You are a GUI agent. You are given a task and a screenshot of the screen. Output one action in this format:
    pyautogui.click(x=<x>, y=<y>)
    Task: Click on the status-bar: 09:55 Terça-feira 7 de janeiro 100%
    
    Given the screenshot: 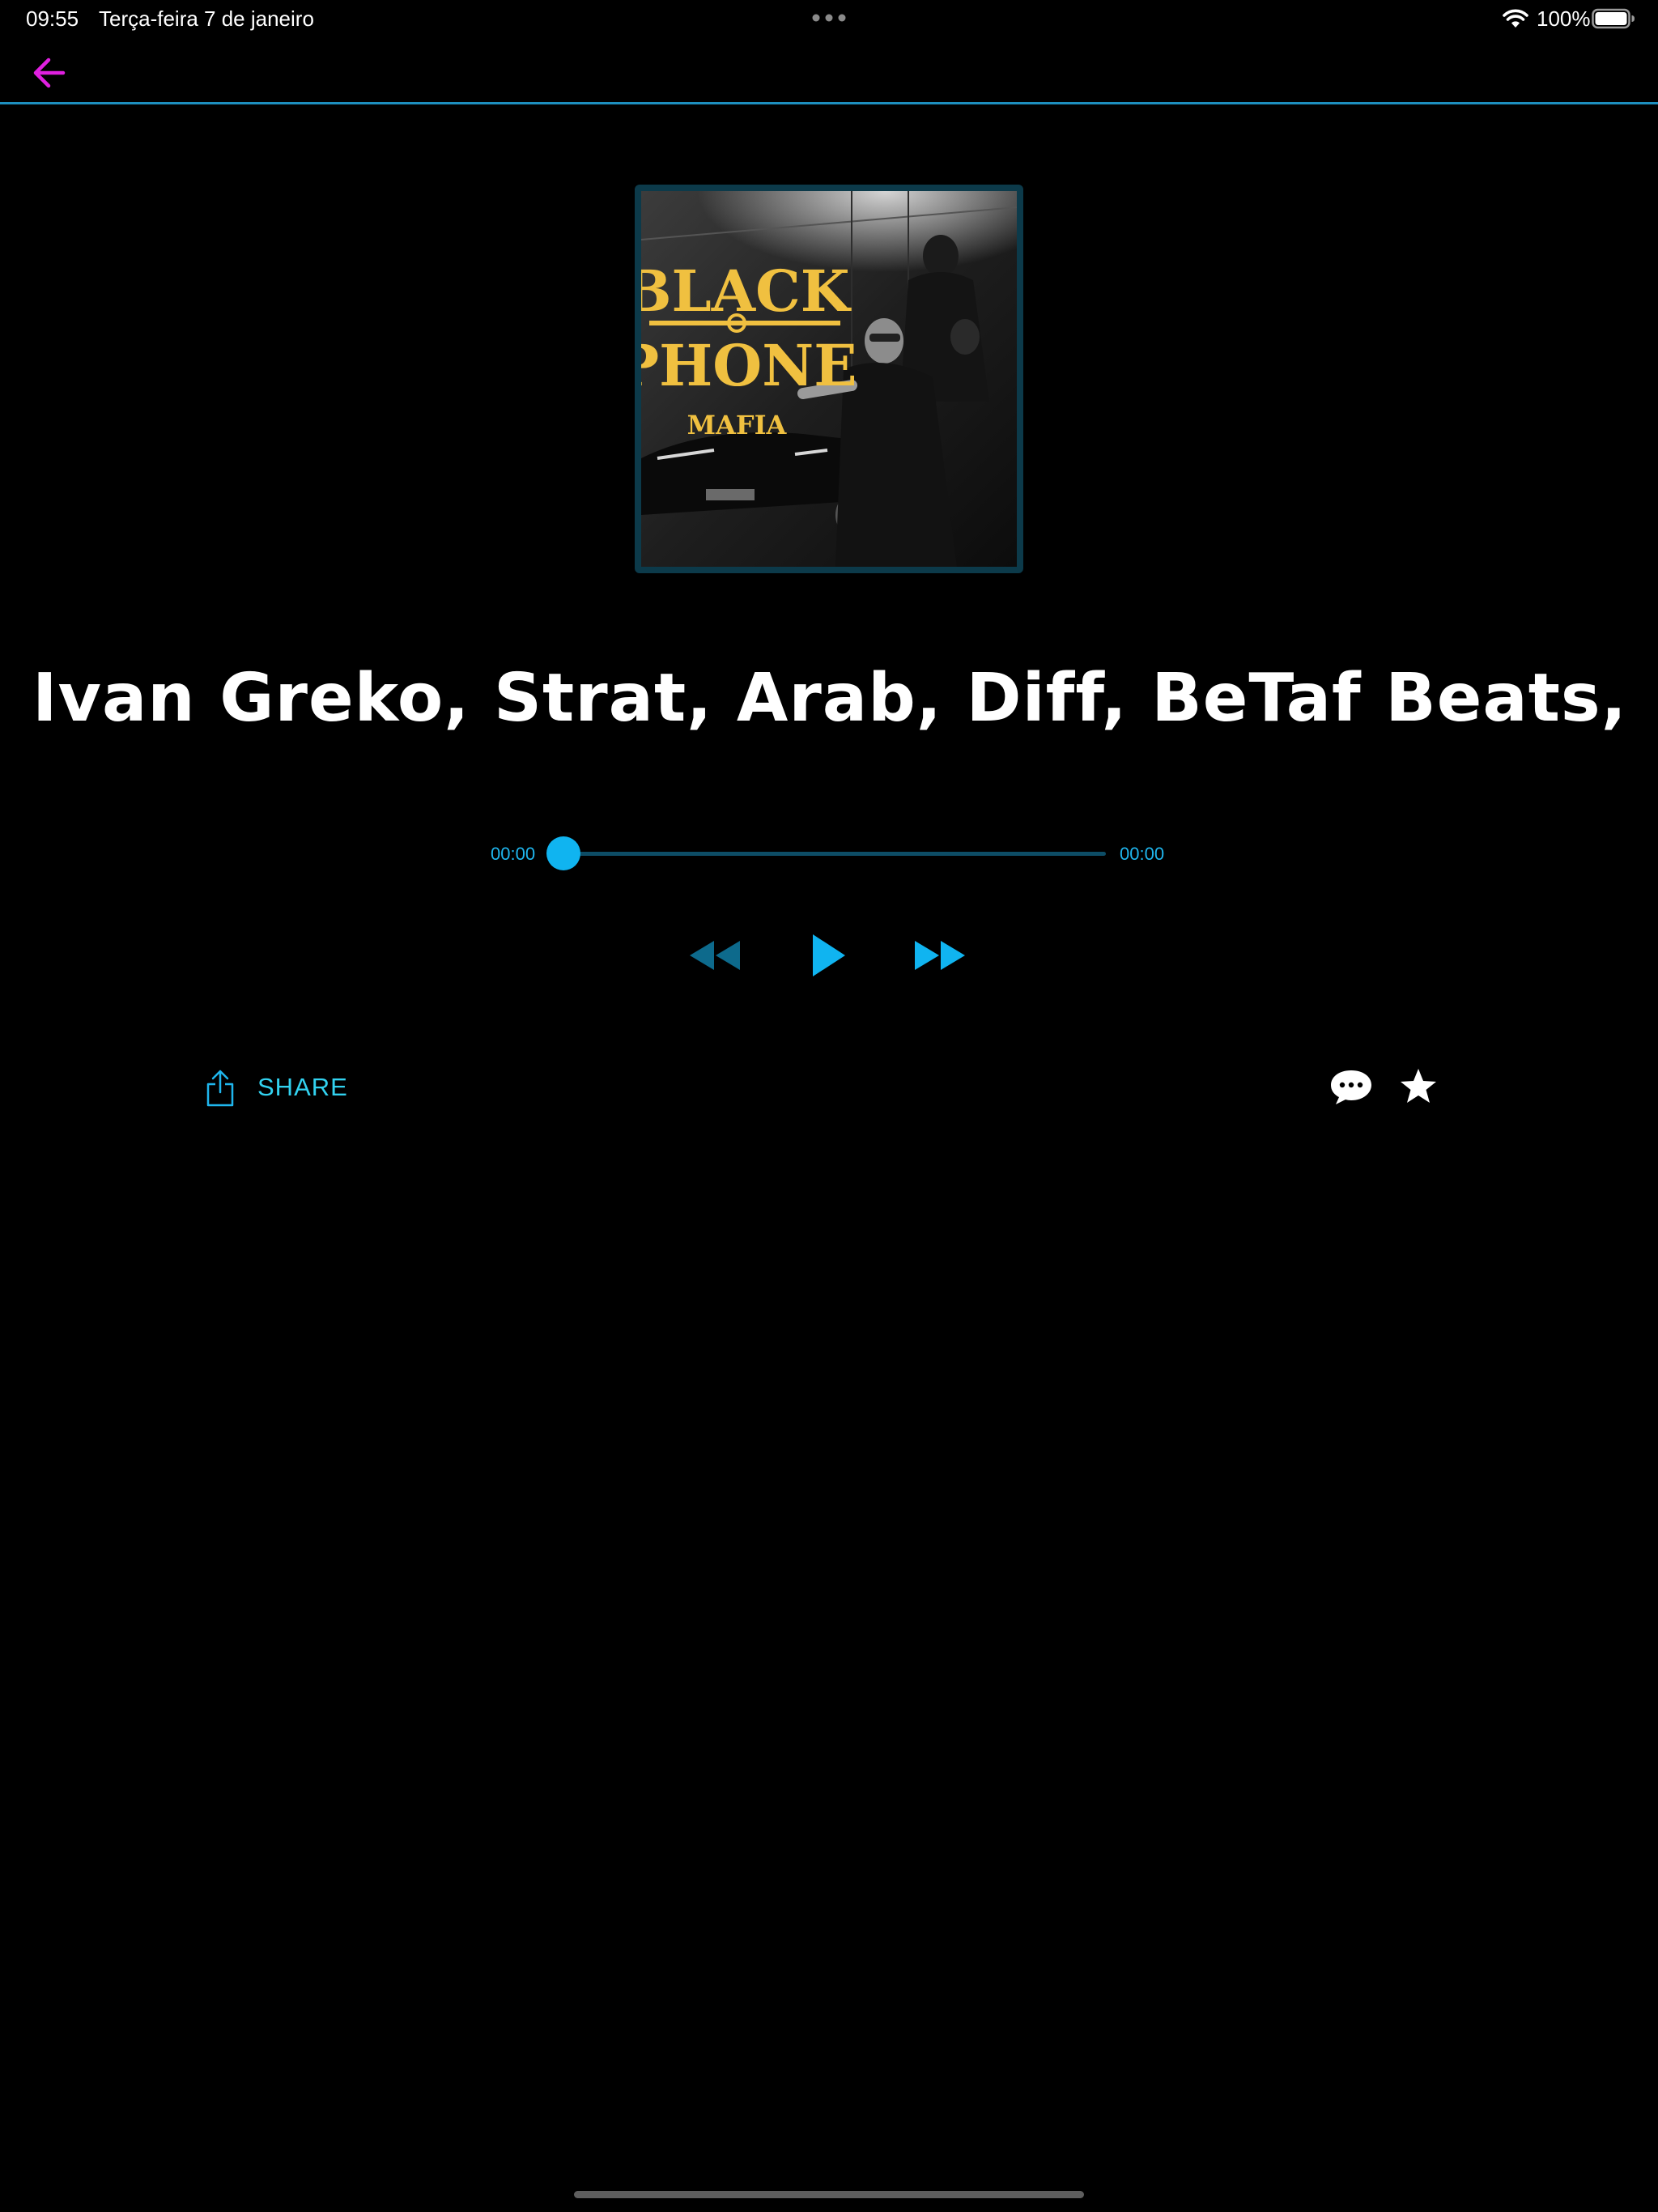 What is the action you would take?
    pyautogui.click(x=829, y=19)
    